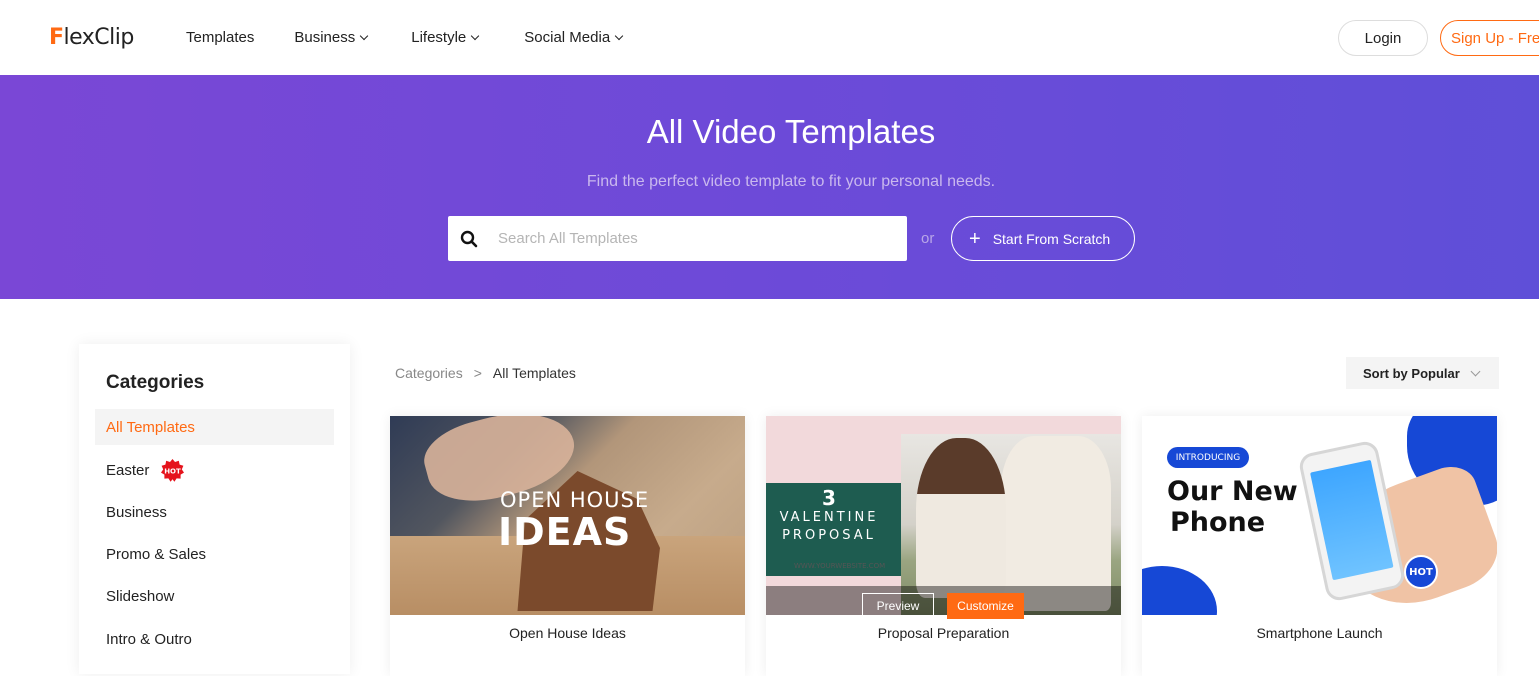 The height and width of the screenshot is (676, 1539). What do you see at coordinates (150, 427) in the screenshot?
I see `sidebar-item-label: All Templates` at bounding box center [150, 427].